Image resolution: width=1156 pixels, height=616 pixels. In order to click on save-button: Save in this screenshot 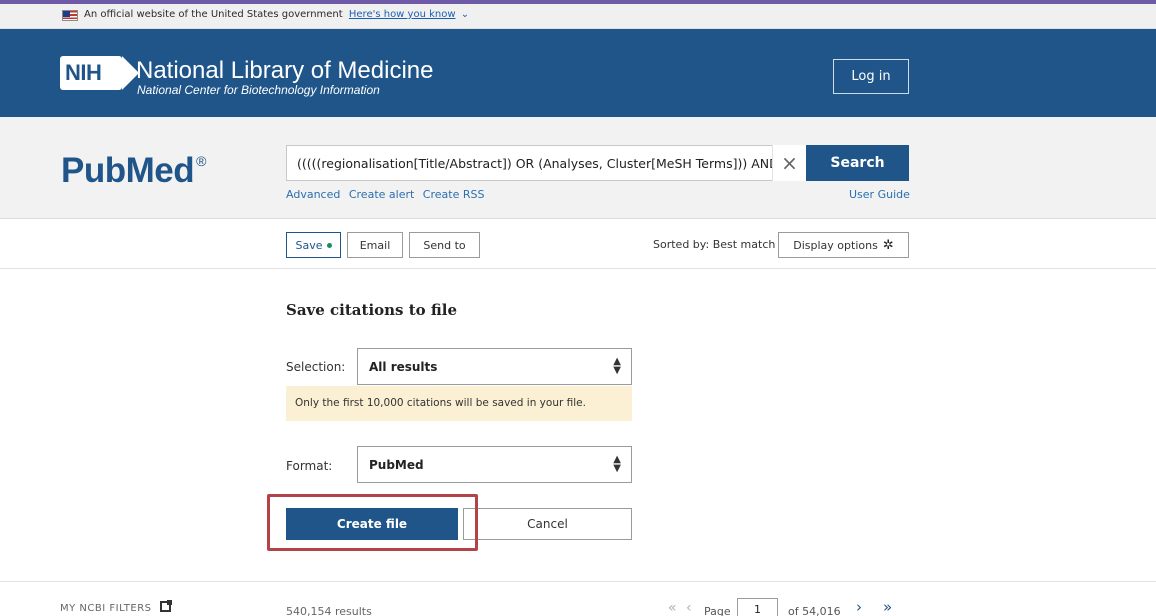, I will do `click(313, 245)`.